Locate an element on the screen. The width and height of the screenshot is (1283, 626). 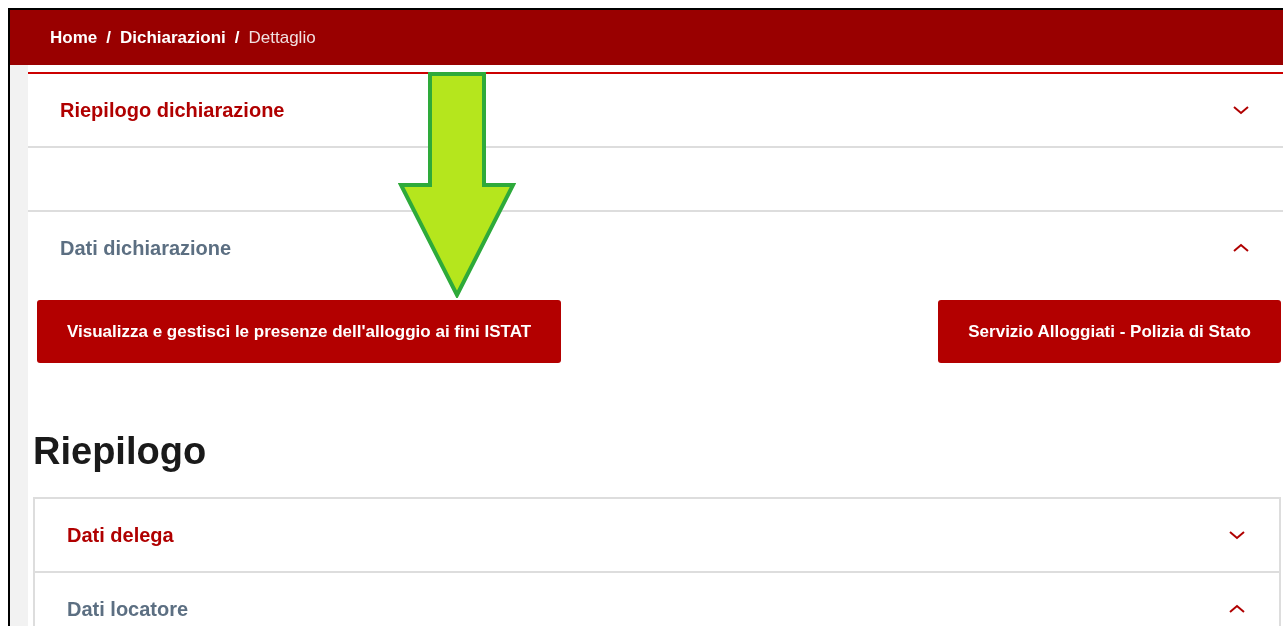
breadcrumb-link: Dichiarazioni is located at coordinates (172, 37).